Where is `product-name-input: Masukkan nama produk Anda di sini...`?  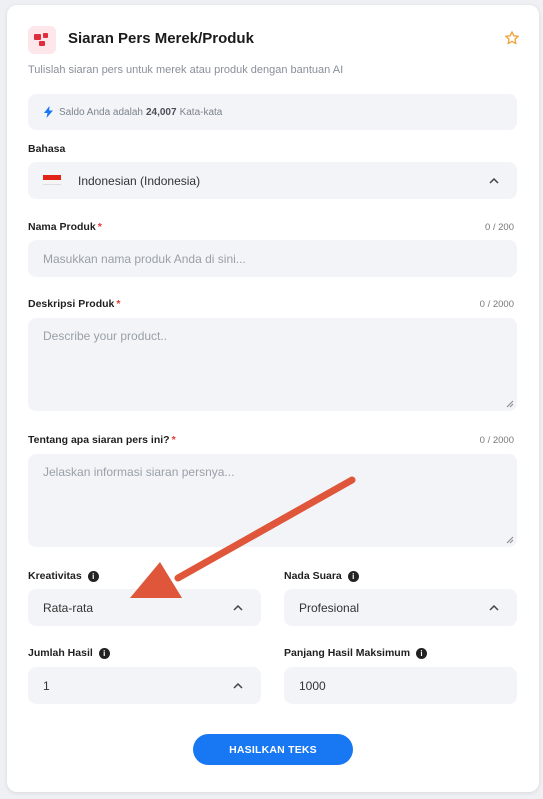
product-name-input: Masukkan nama produk Anda di sini... is located at coordinates (272, 258).